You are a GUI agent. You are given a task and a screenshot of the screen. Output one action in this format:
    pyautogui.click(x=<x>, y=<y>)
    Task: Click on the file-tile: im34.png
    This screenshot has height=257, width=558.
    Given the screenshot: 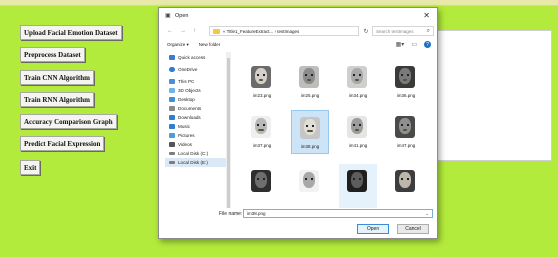 What is the action you would take?
    pyautogui.click(x=358, y=82)
    